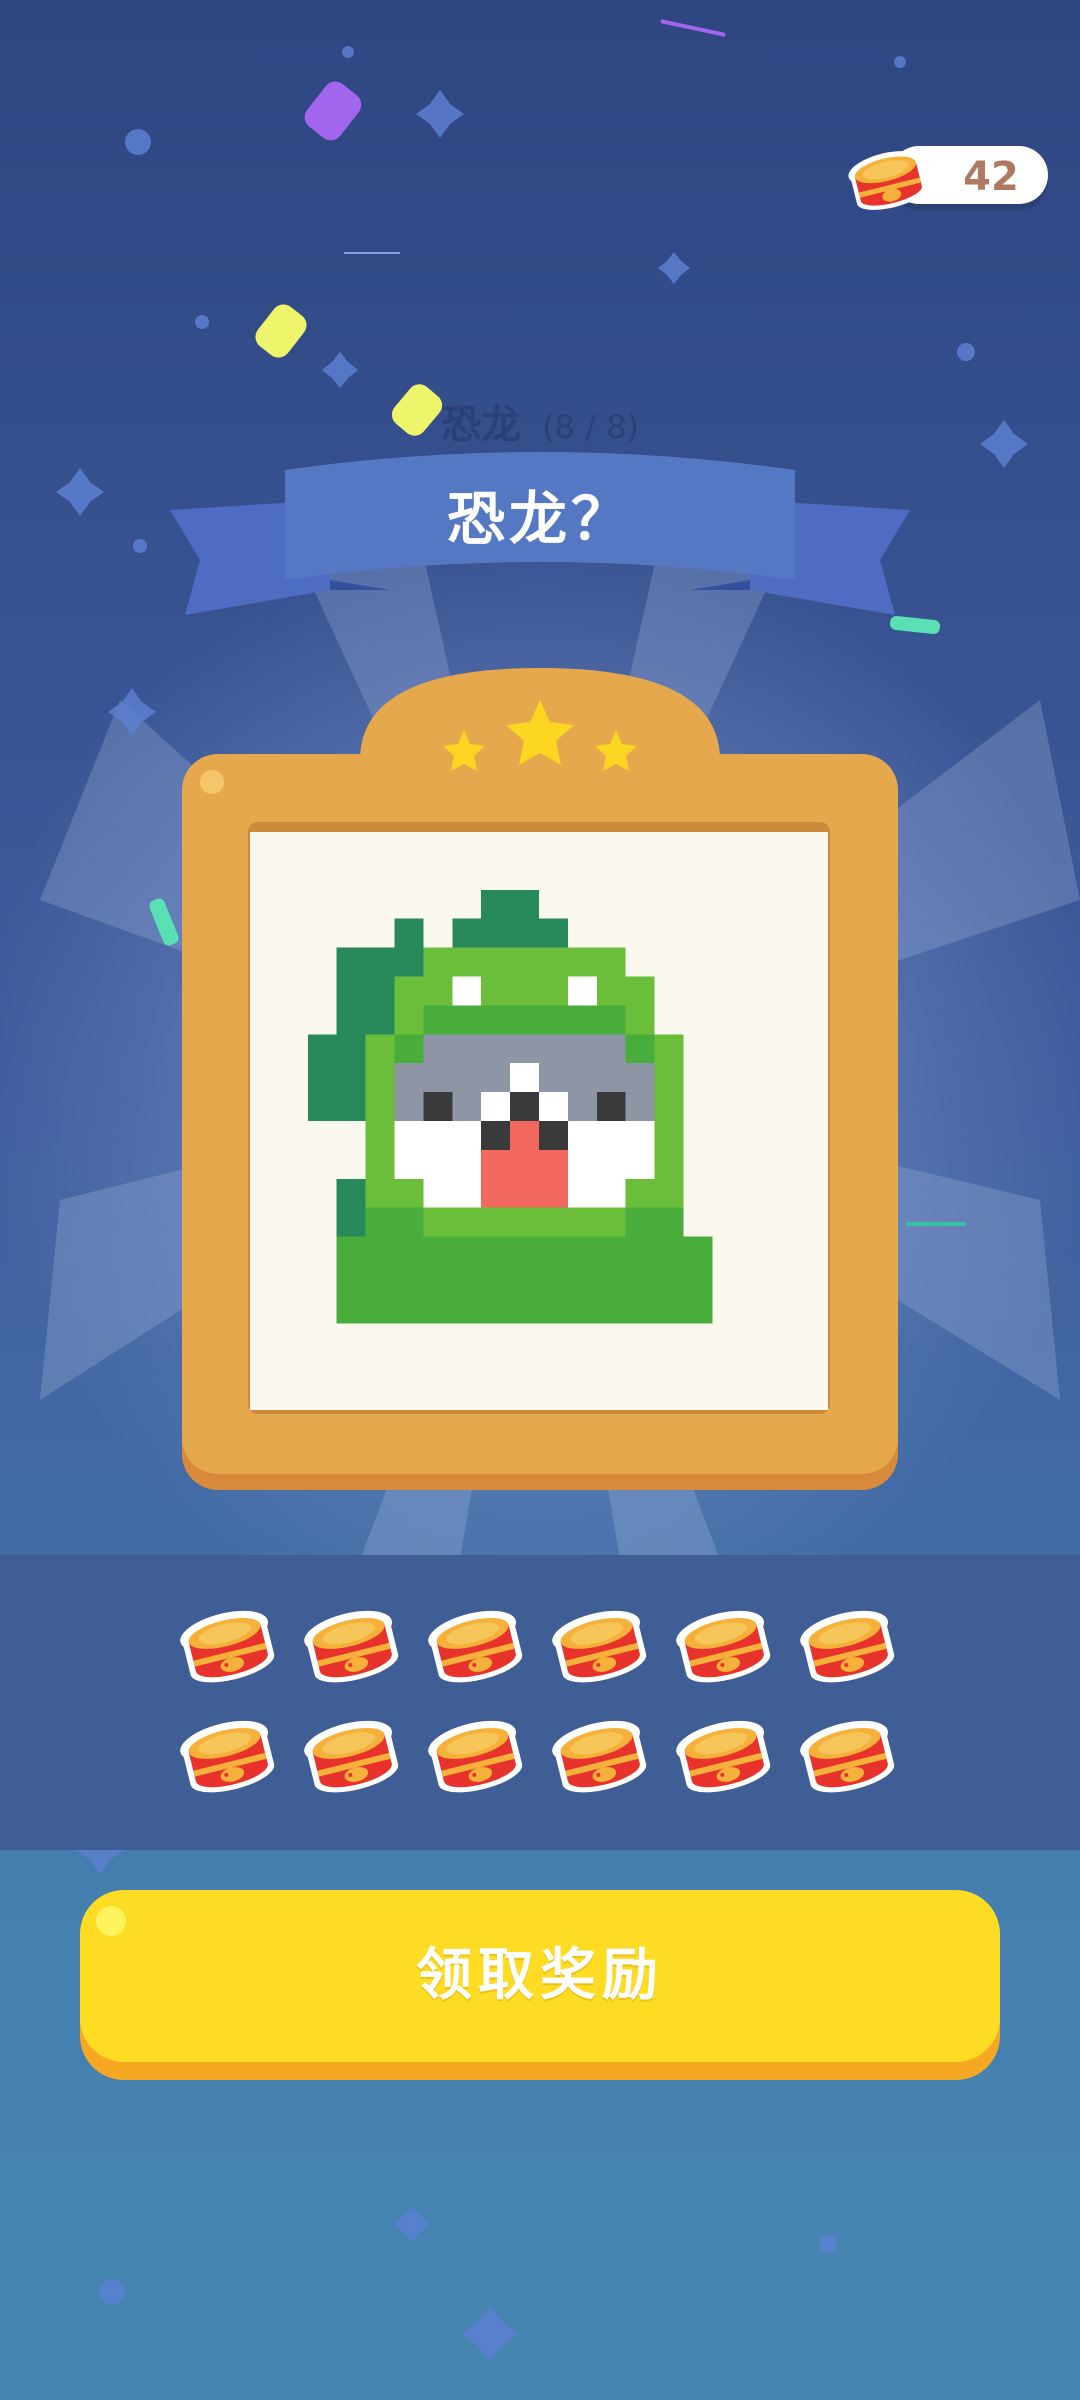  Describe the element at coordinates (991, 177) in the screenshot. I see `coin-count: 42` at that location.